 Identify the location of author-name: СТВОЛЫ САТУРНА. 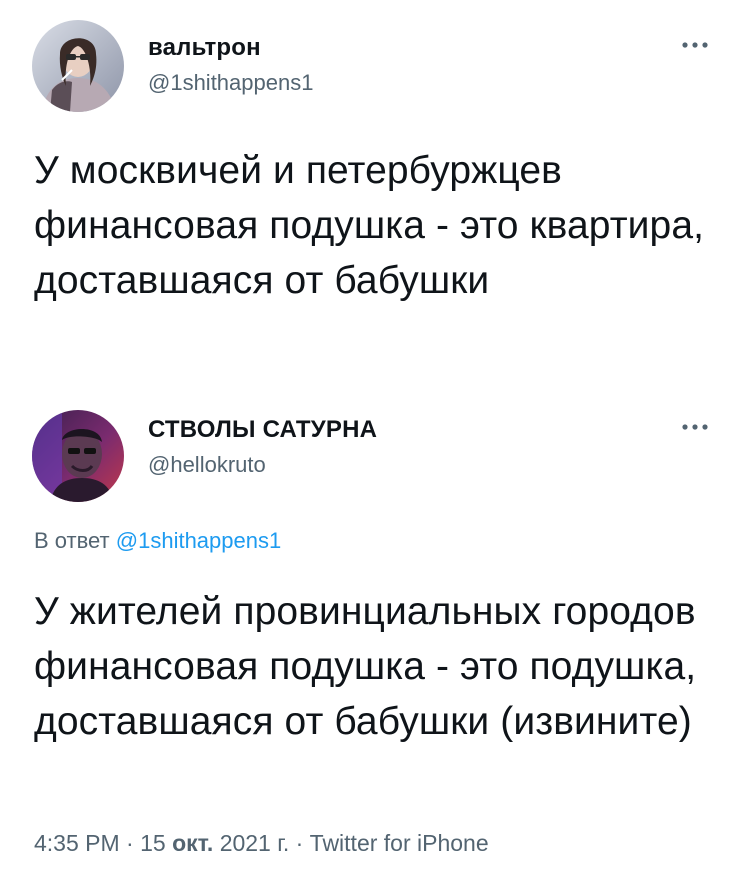
(262, 430).